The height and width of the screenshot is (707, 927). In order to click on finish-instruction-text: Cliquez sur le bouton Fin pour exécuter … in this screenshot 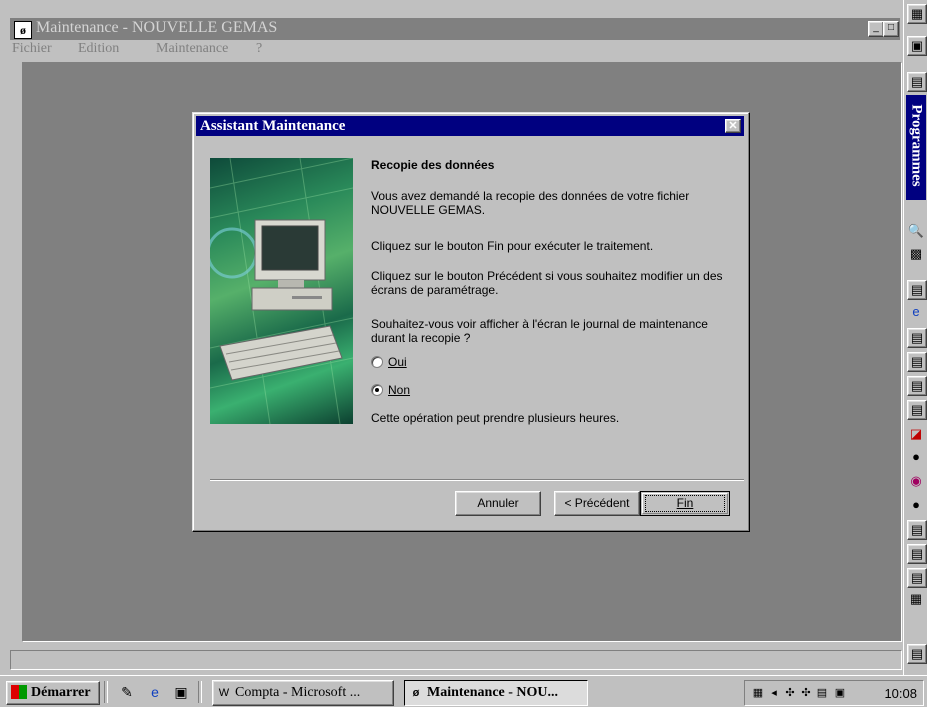, I will do `click(512, 246)`.